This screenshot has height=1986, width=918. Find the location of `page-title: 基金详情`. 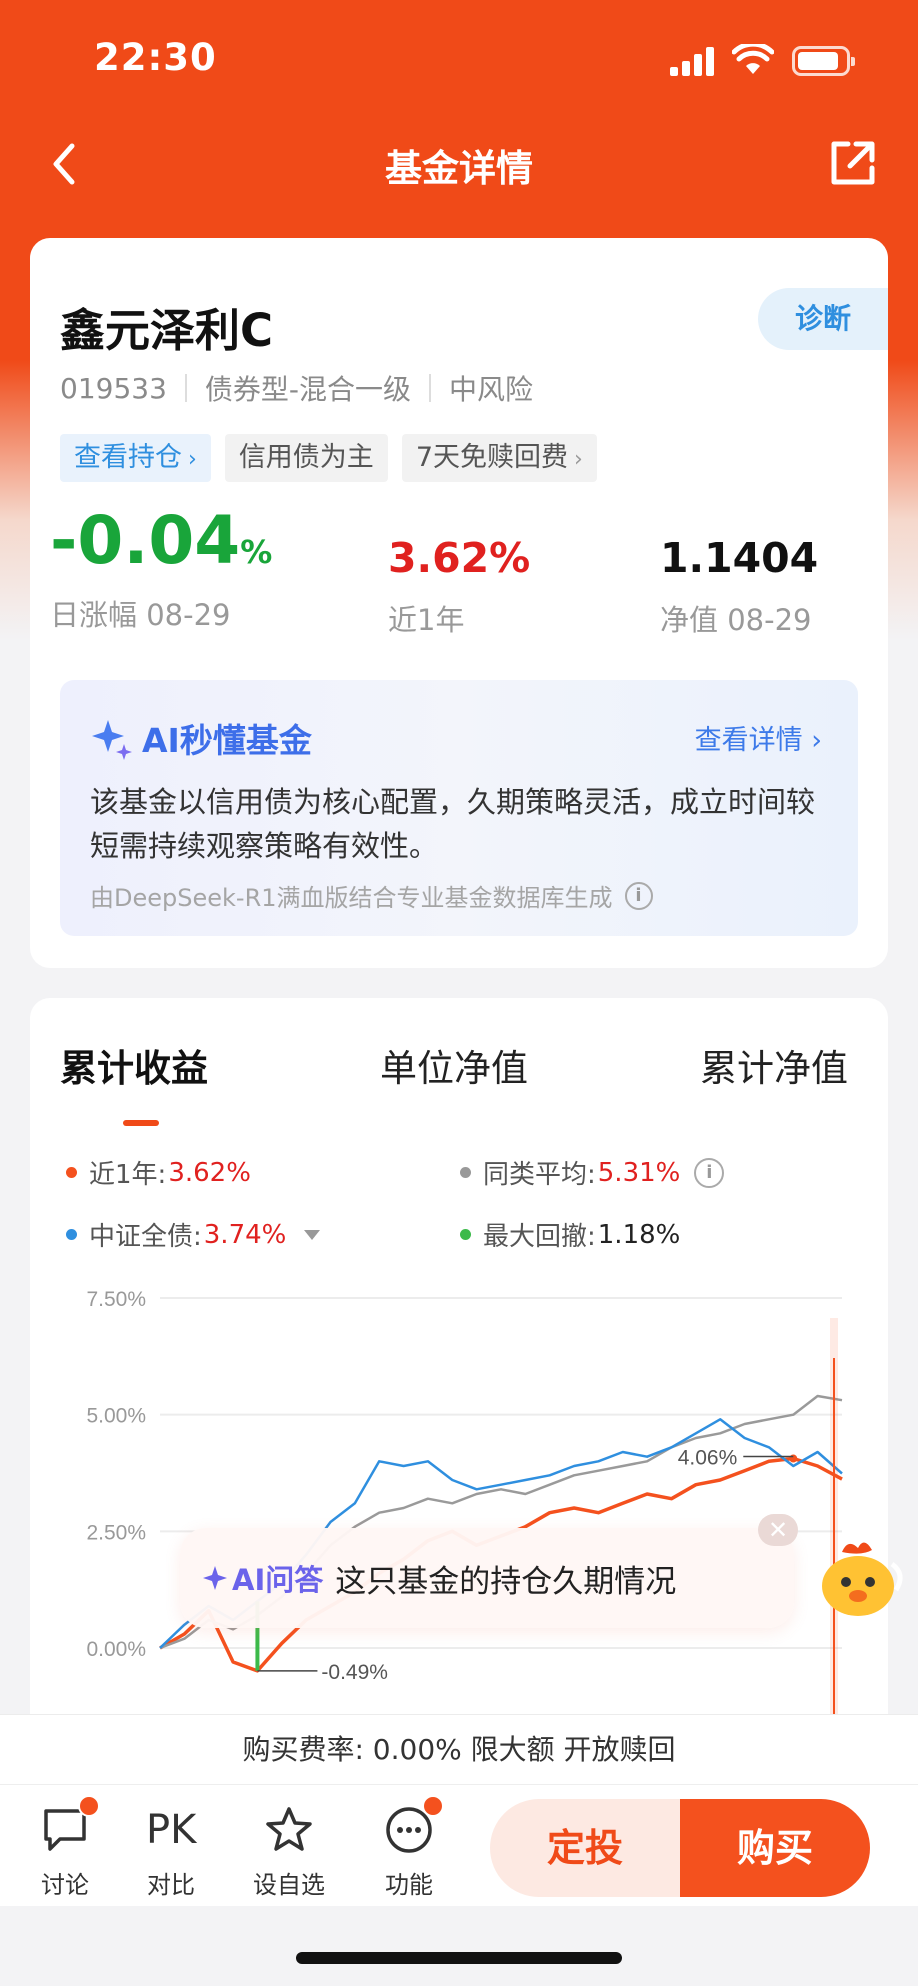

page-title: 基金详情 is located at coordinates (459, 168).